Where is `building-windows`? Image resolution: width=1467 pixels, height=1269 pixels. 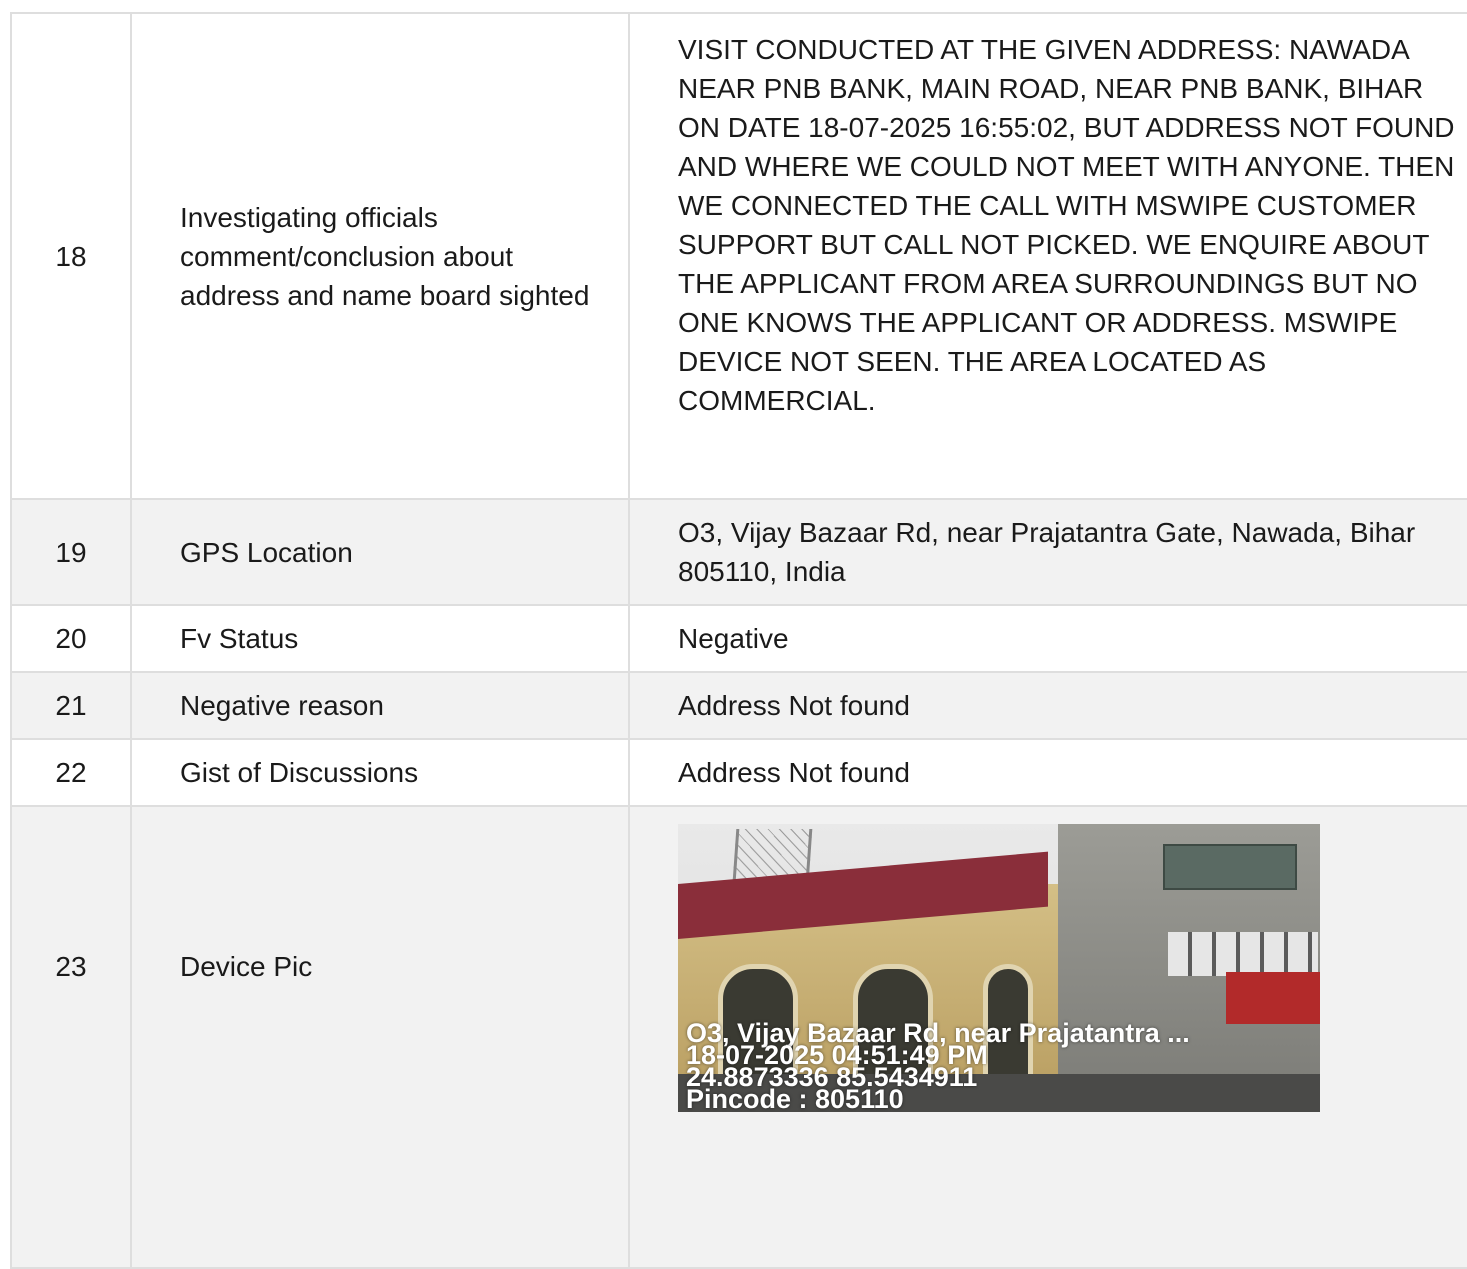 building-windows is located at coordinates (1243, 954).